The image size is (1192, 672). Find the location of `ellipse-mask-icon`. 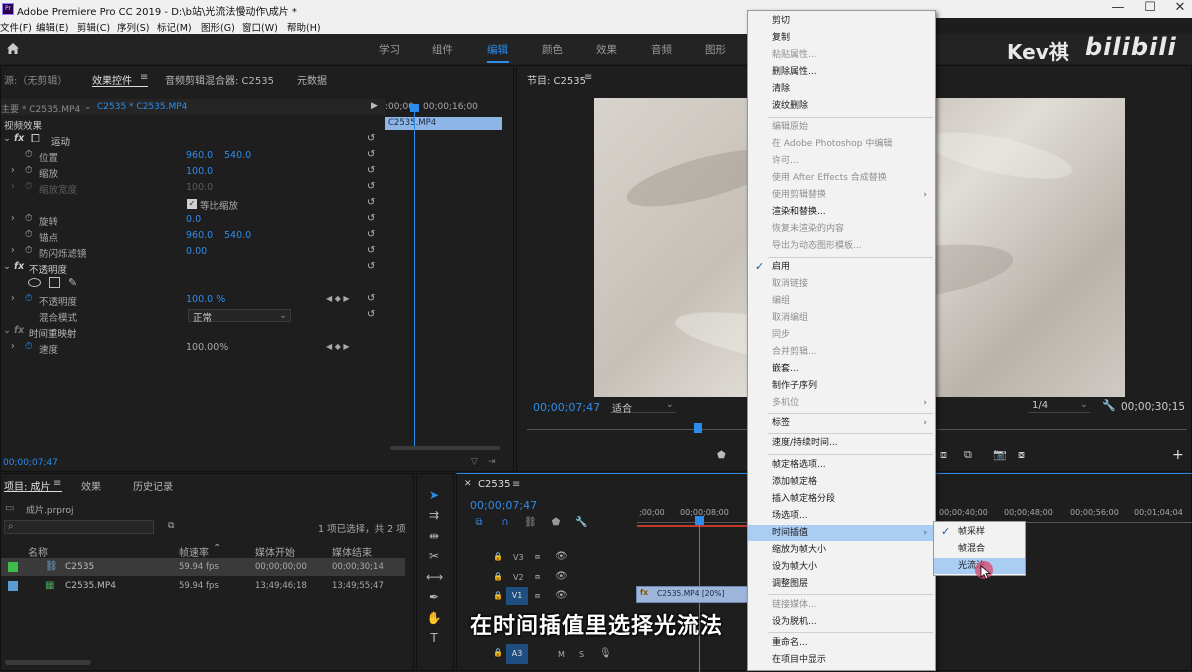

ellipse-mask-icon is located at coordinates (34, 282).